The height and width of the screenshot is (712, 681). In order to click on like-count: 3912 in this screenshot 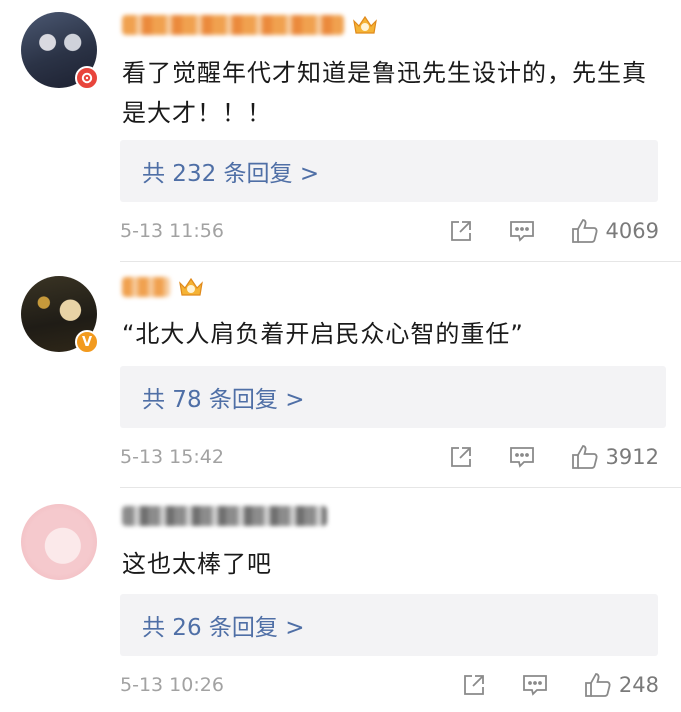, I will do `click(632, 457)`.